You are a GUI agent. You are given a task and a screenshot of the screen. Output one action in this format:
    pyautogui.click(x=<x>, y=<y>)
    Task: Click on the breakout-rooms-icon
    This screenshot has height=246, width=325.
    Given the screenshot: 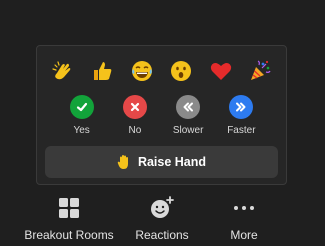 What is the action you would take?
    pyautogui.click(x=69, y=208)
    